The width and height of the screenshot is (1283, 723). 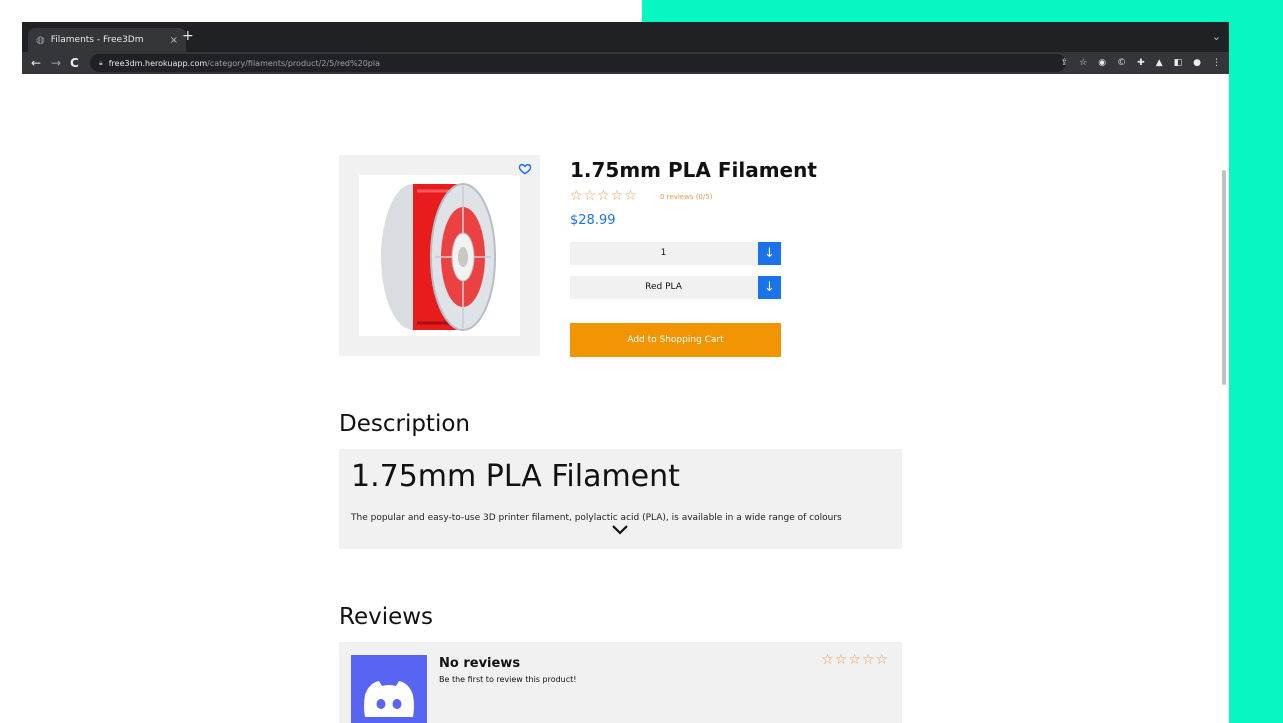 What do you see at coordinates (74, 63) in the screenshot?
I see `reload-icon: C` at bounding box center [74, 63].